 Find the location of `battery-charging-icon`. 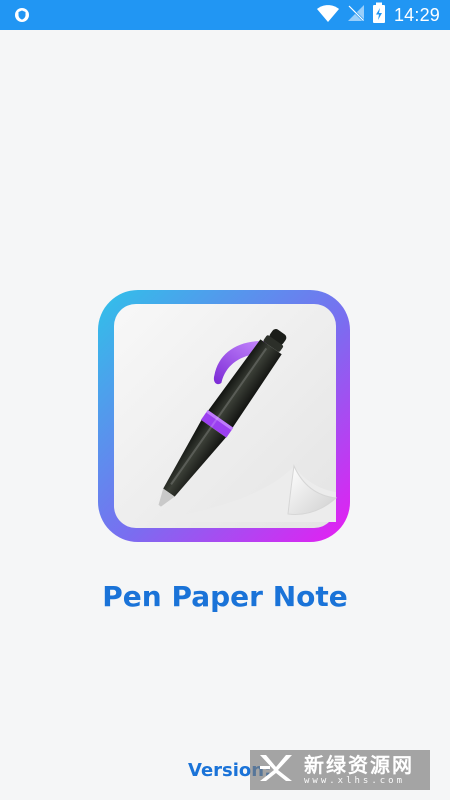

battery-charging-icon is located at coordinates (379, 15).